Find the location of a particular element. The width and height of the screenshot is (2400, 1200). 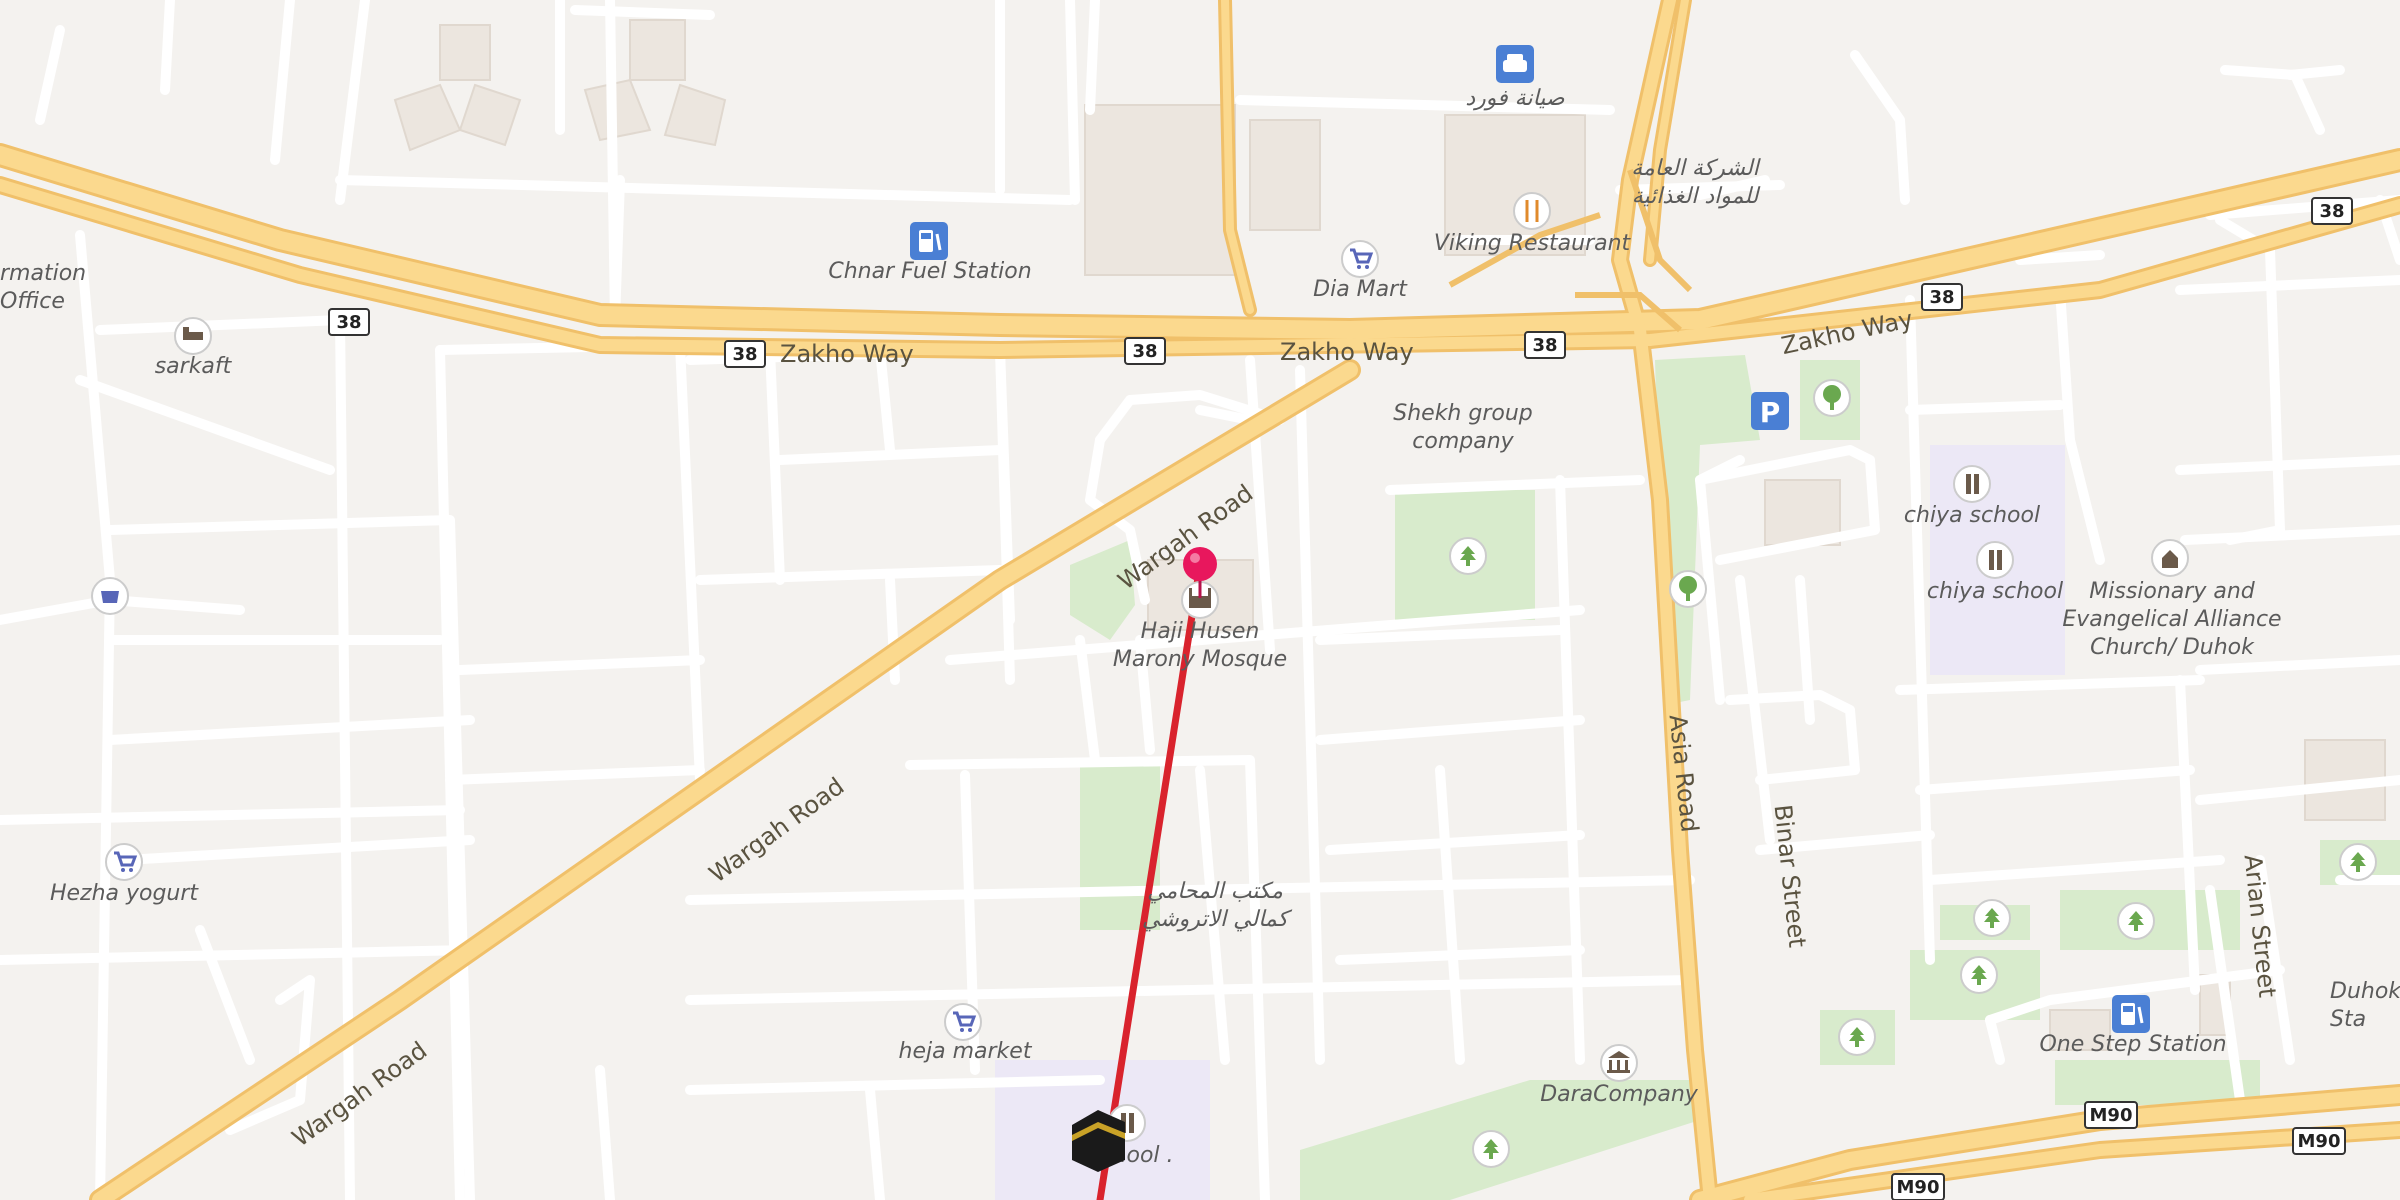

shield-m90-3: M90 is located at coordinates (1918, 1186).